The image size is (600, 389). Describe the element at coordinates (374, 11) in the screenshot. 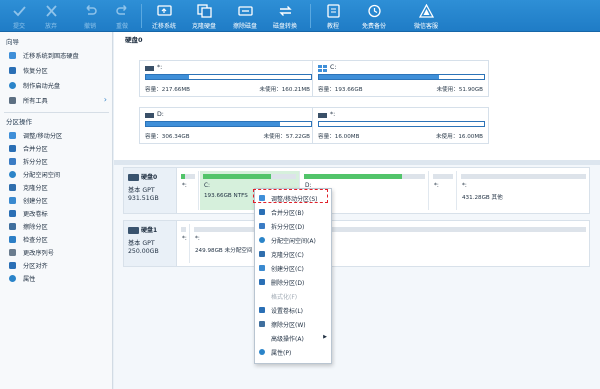

I see `backup-icon` at that location.